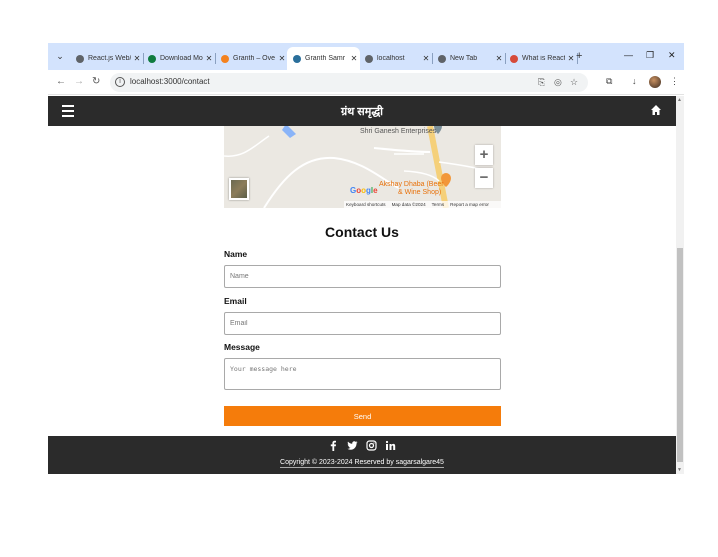 Image resolution: width=718 pixels, height=557 pixels. I want to click on map-satellite-toggle, so click(239, 189).